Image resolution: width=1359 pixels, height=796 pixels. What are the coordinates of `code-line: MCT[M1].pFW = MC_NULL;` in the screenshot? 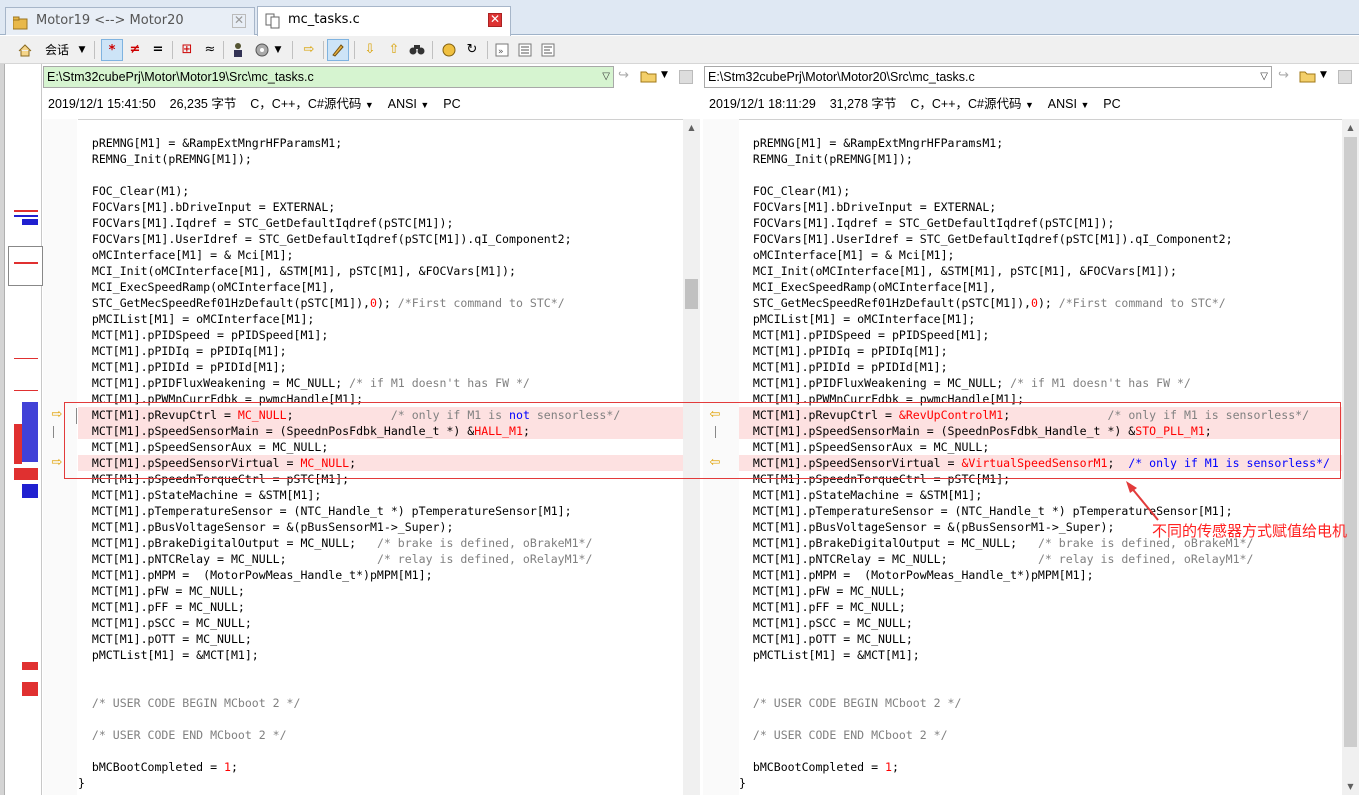 It's located at (380, 591).